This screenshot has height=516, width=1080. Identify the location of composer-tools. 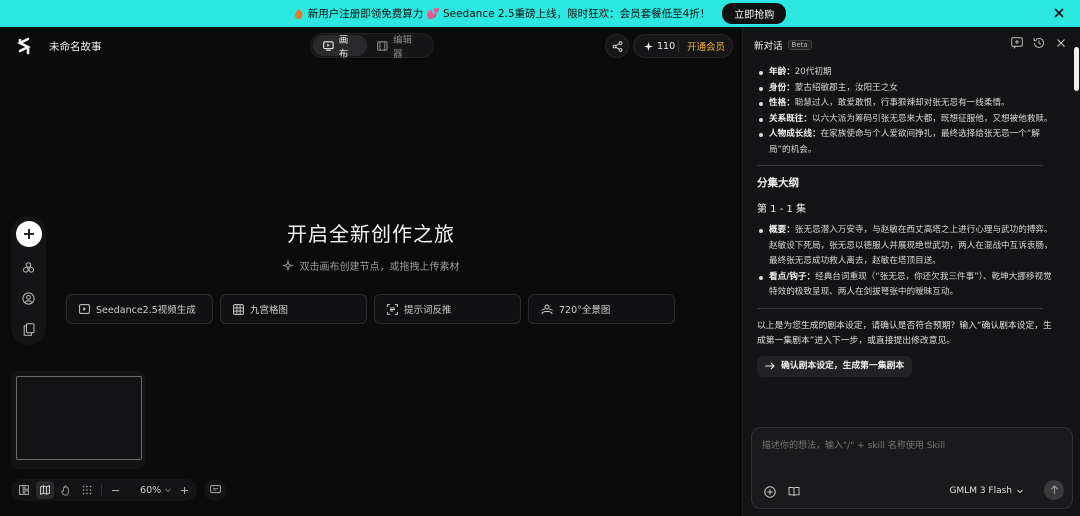
(782, 492).